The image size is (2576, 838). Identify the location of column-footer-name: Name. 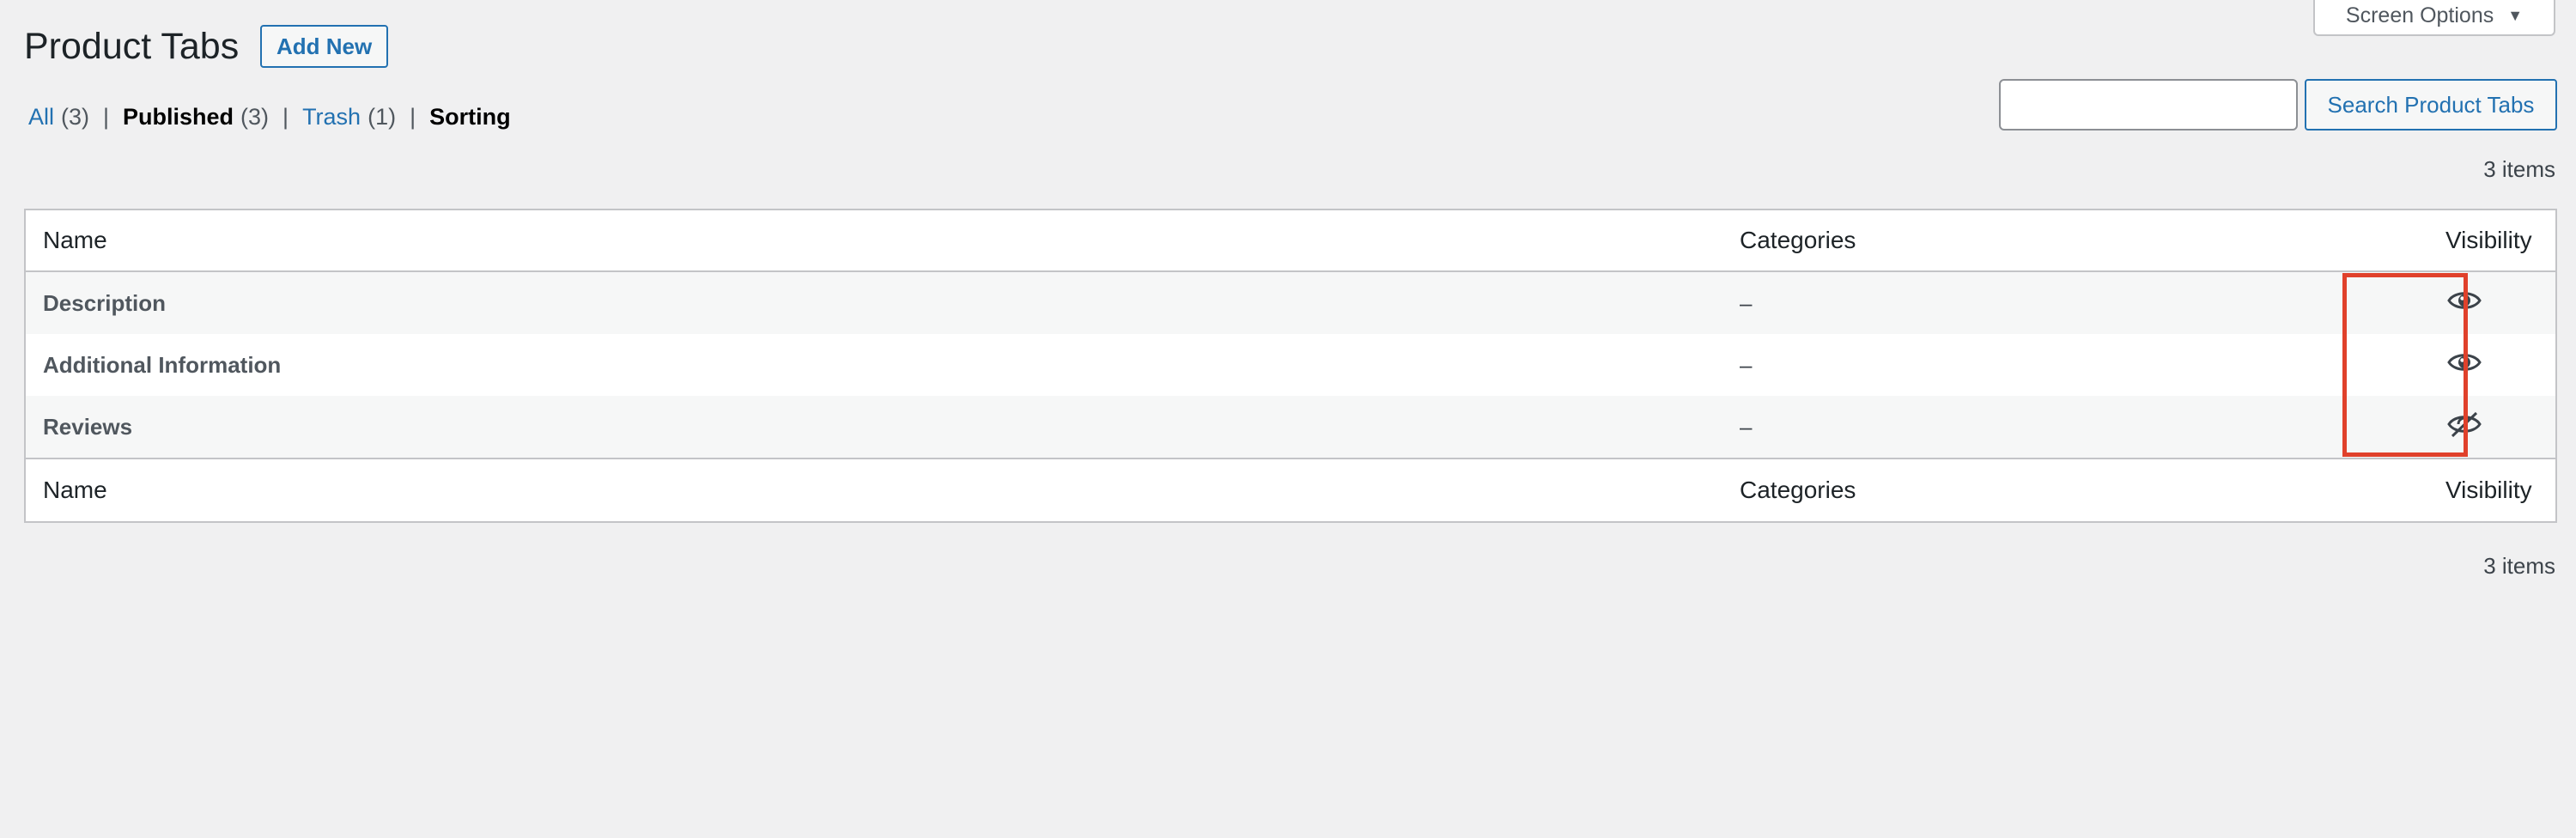
(874, 489).